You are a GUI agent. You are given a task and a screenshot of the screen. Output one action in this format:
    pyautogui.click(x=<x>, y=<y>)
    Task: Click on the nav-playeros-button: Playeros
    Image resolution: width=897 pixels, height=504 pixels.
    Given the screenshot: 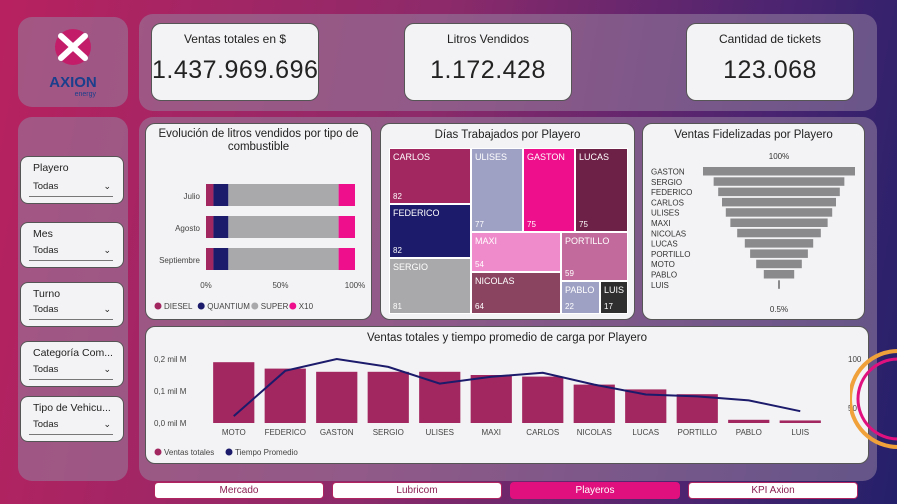 What is the action you would take?
    pyautogui.click(x=595, y=490)
    